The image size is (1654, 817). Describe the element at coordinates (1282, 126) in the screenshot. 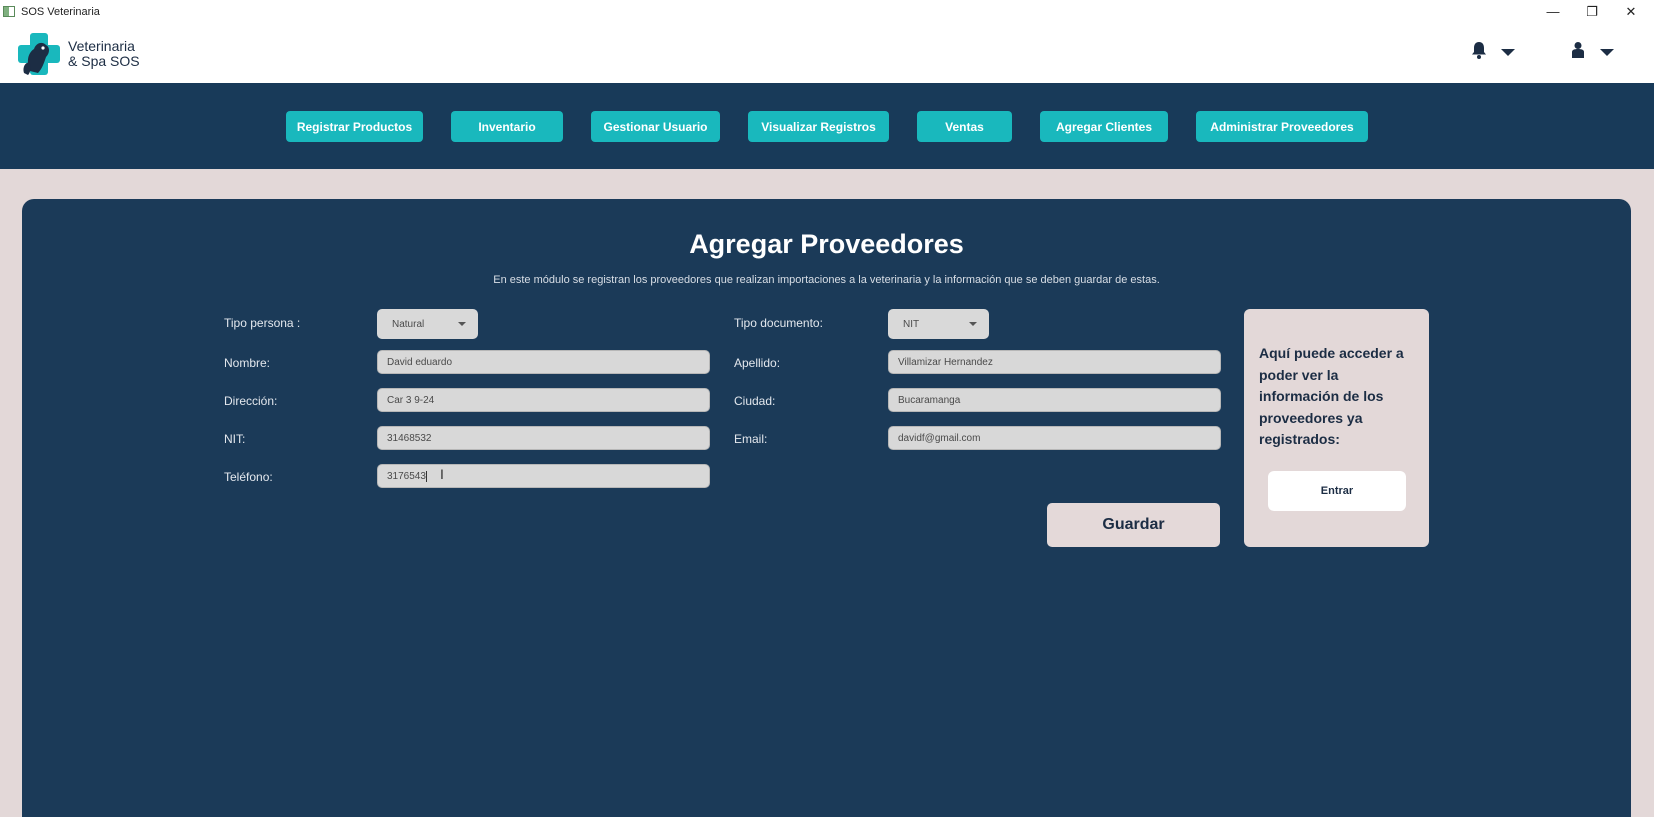

I see `nav-administrar-proveedores: Administrar Proveedores` at that location.